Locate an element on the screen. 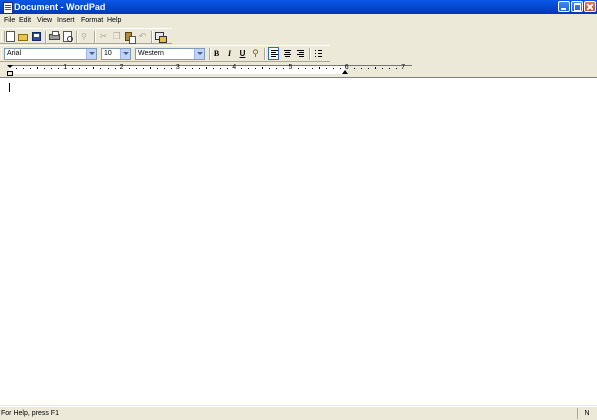 The image size is (597, 420). print-preview-button is located at coordinates (67, 36).